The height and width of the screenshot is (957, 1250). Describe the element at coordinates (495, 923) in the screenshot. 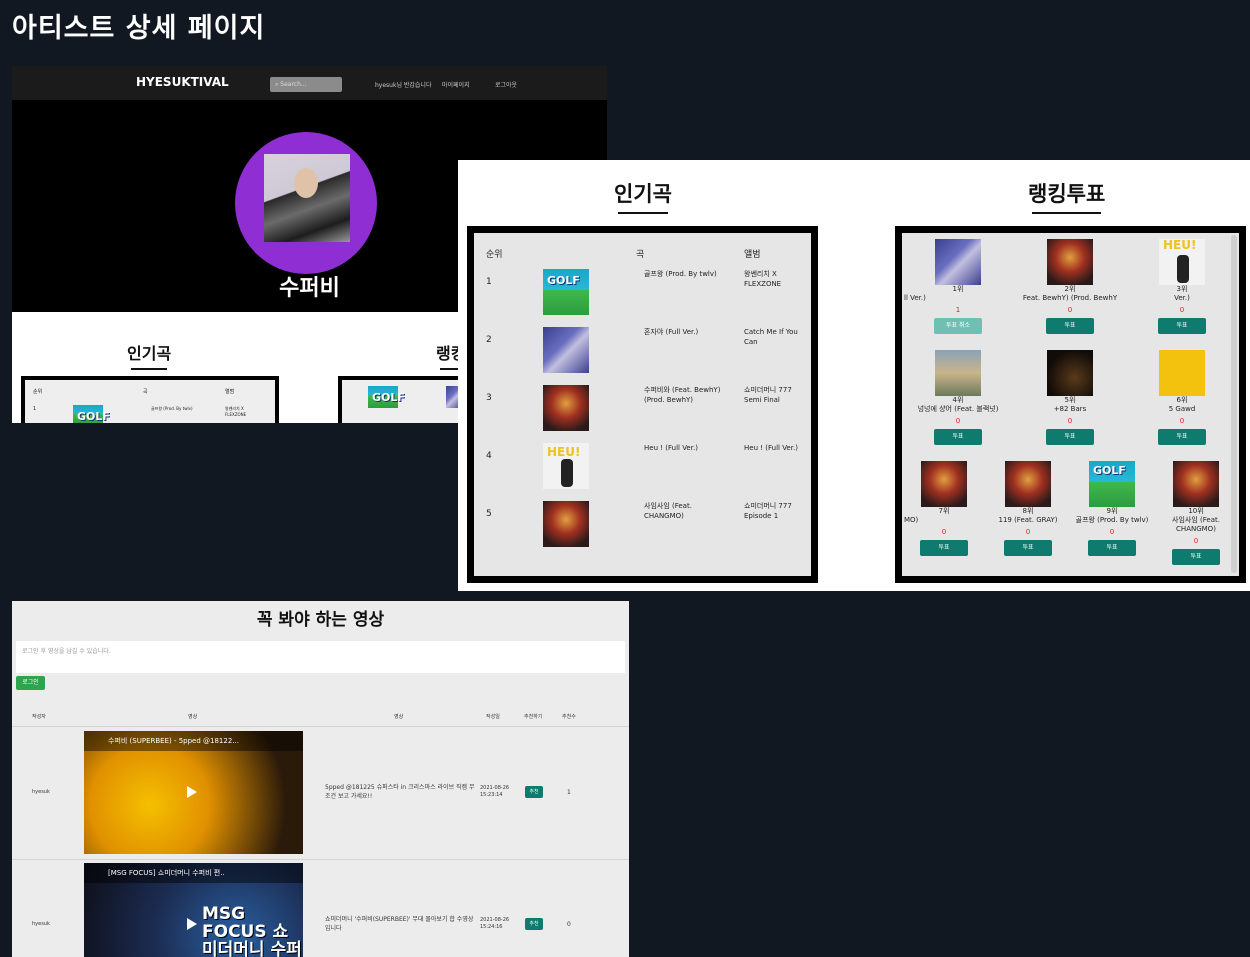

I see `video-date: 2021-08-26 15:24:16` at that location.